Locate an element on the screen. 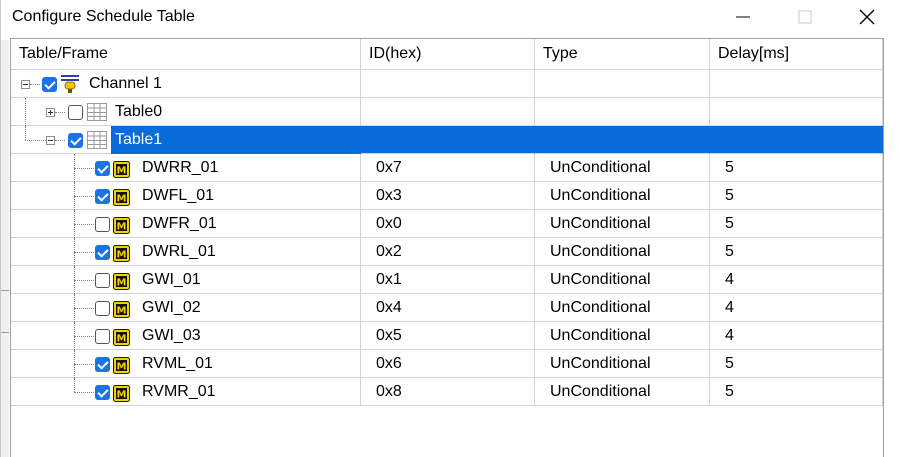  frame-name-cell: M DWFL_01 is located at coordinates (186, 196).